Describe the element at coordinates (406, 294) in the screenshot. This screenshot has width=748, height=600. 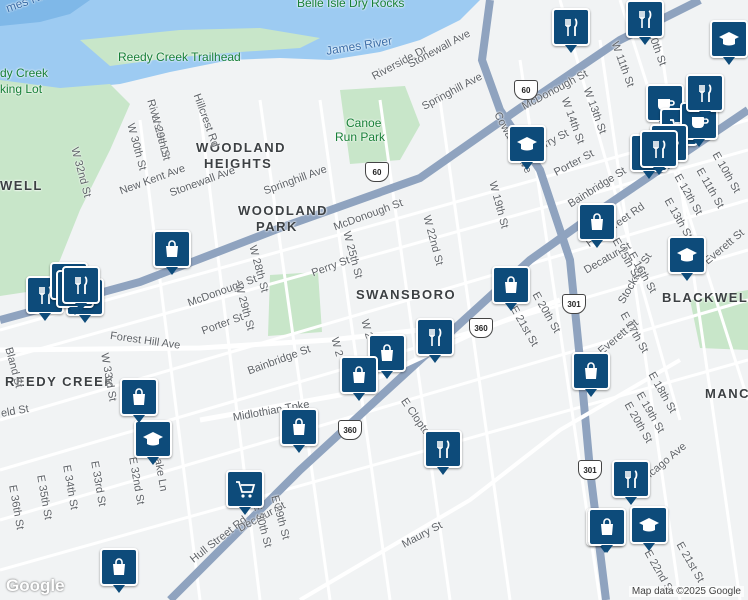
I see `area-swansboro: SWANSBORO` at that location.